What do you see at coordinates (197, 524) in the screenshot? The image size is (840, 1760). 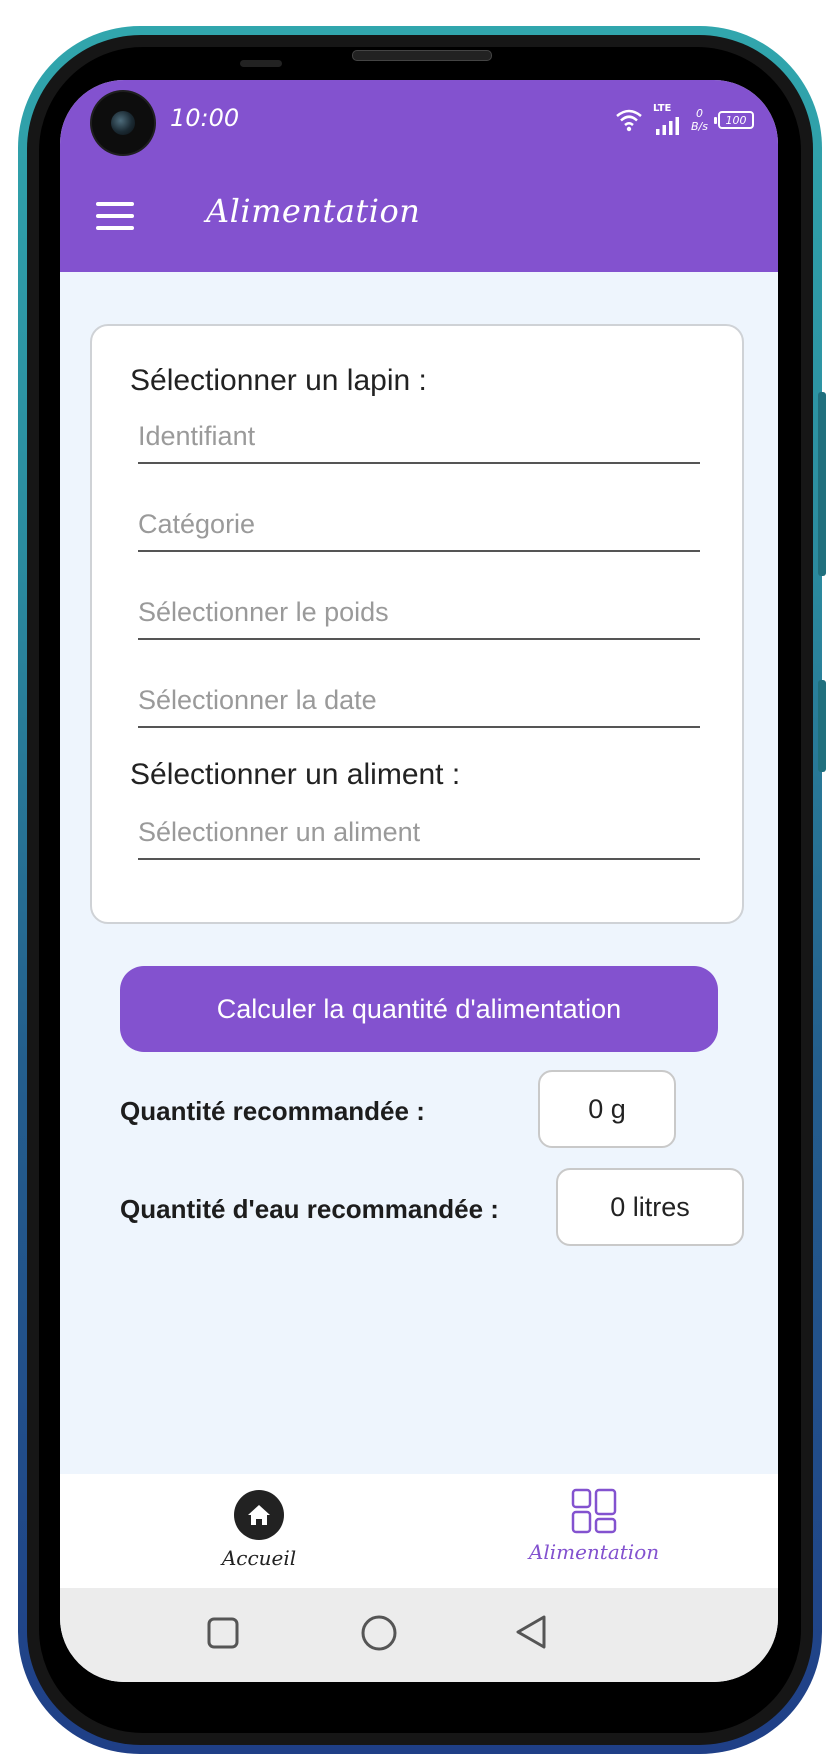 I see `category-placeholder: Catégorie` at bounding box center [197, 524].